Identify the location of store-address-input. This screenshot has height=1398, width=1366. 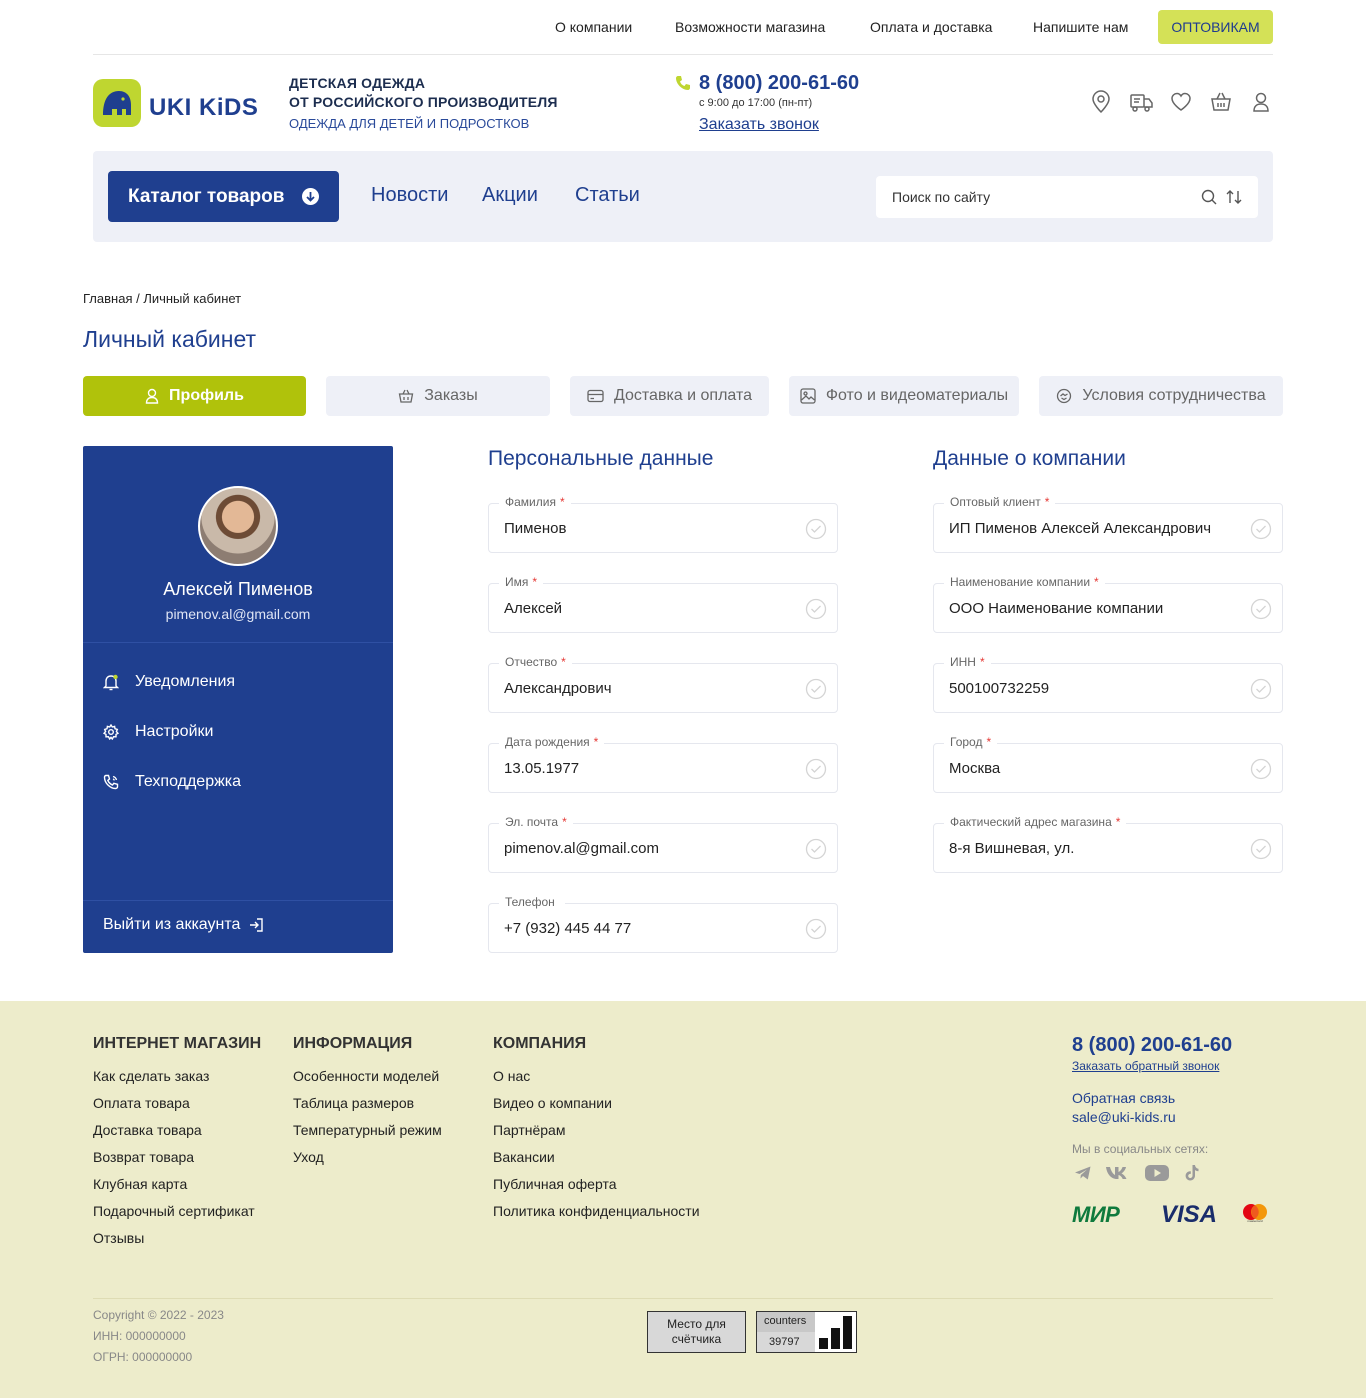
(1089, 848).